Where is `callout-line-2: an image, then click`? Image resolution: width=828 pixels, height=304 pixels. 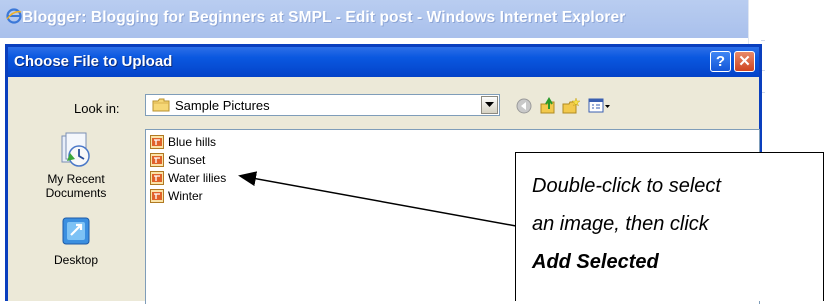 callout-line-2: an image, then click is located at coordinates (620, 224).